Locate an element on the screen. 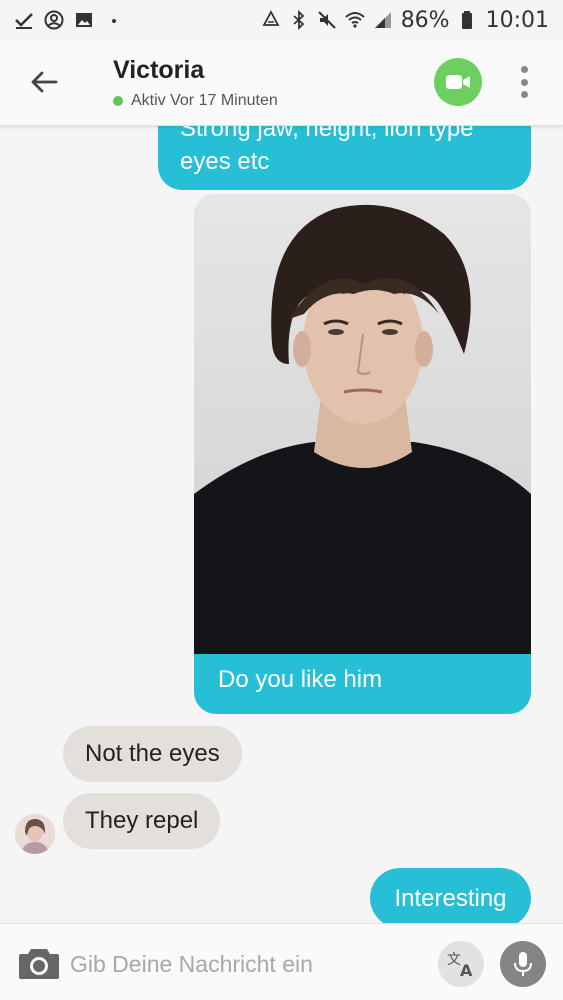  voice-message-button is located at coordinates (523, 964).